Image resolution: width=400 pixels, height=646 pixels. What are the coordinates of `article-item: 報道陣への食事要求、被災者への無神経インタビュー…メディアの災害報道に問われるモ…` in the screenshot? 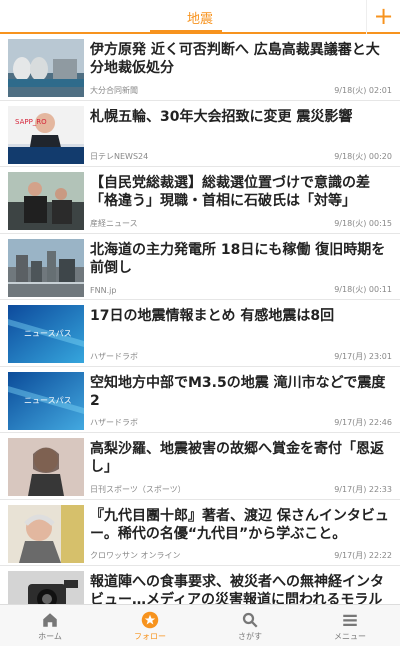 It's located at (200, 585).